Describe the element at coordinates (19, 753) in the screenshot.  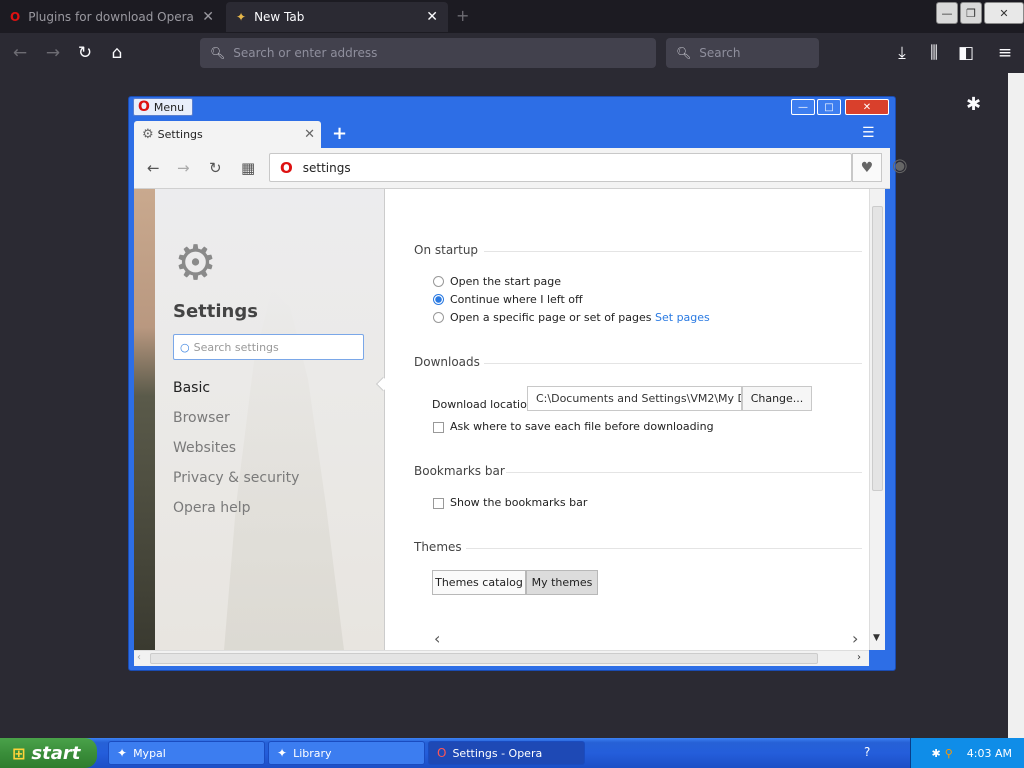
I see `windows-logo-icon: ⊞` at that location.